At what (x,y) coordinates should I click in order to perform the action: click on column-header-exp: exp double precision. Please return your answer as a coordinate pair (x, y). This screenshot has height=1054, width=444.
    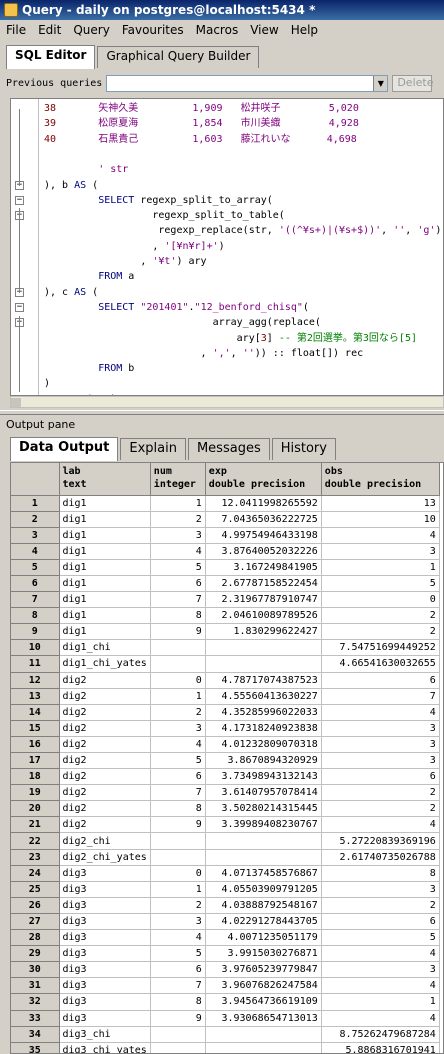
    Looking at the image, I should click on (263, 479).